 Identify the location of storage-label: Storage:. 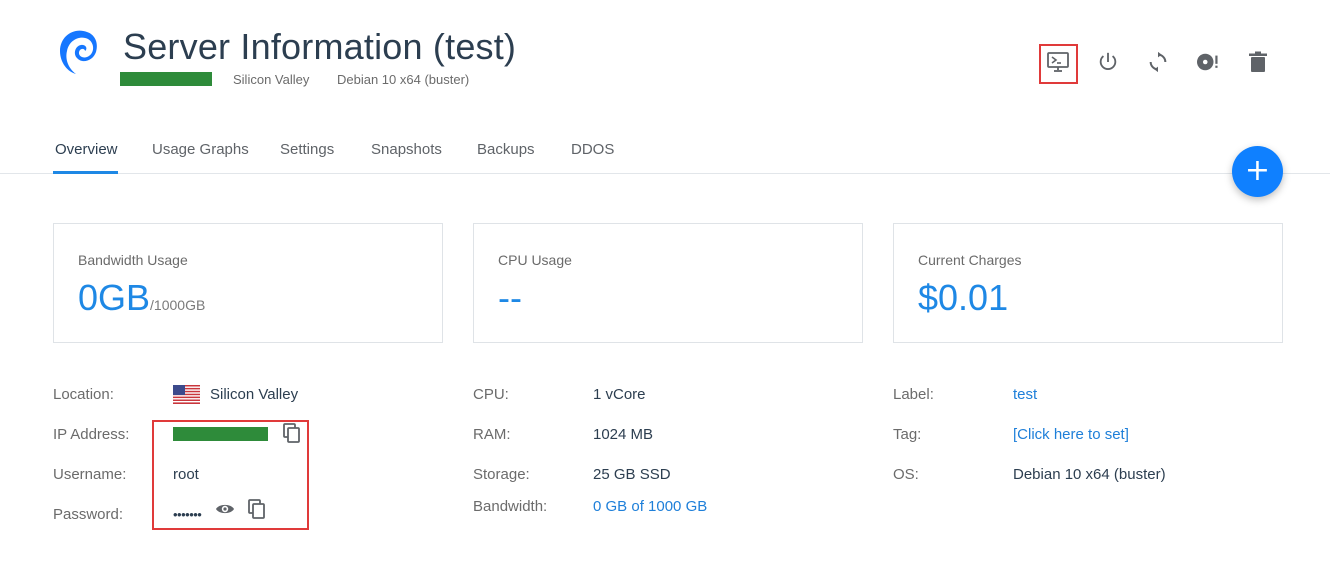
(501, 474).